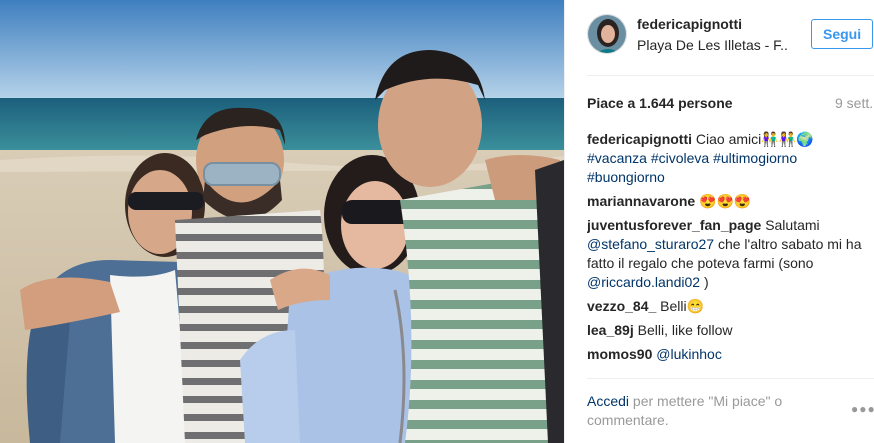 The height and width of the screenshot is (443, 874). What do you see at coordinates (621, 306) in the screenshot?
I see `comment-username: vezzo_84_` at bounding box center [621, 306].